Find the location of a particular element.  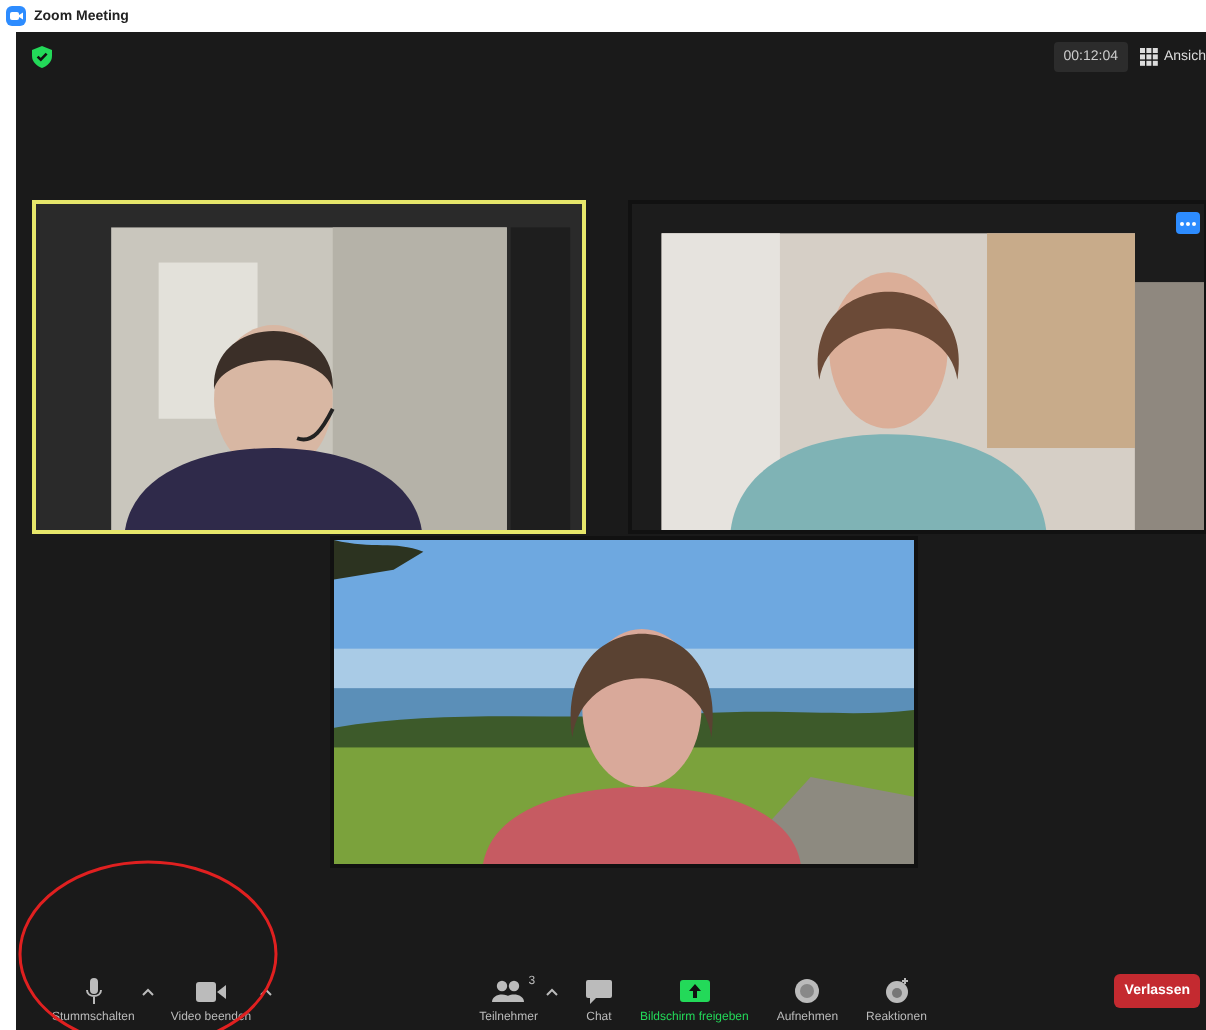

record-icon is located at coordinates (807, 991).